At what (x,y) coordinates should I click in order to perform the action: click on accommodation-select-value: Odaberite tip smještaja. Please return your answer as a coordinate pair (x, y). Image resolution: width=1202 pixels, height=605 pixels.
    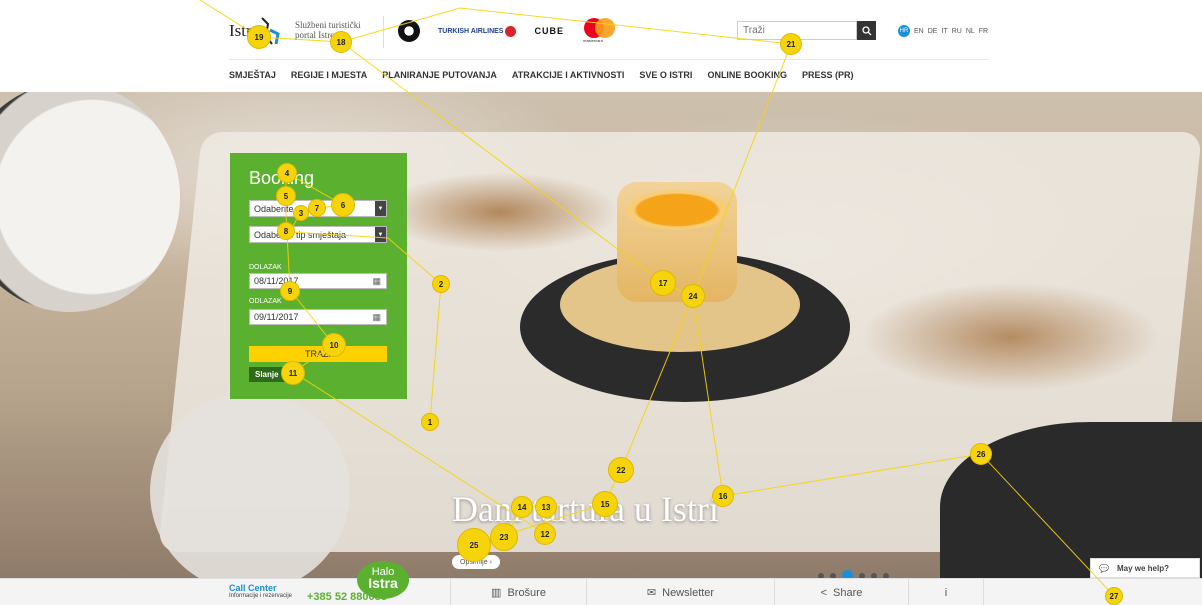
    Looking at the image, I should click on (300, 234).